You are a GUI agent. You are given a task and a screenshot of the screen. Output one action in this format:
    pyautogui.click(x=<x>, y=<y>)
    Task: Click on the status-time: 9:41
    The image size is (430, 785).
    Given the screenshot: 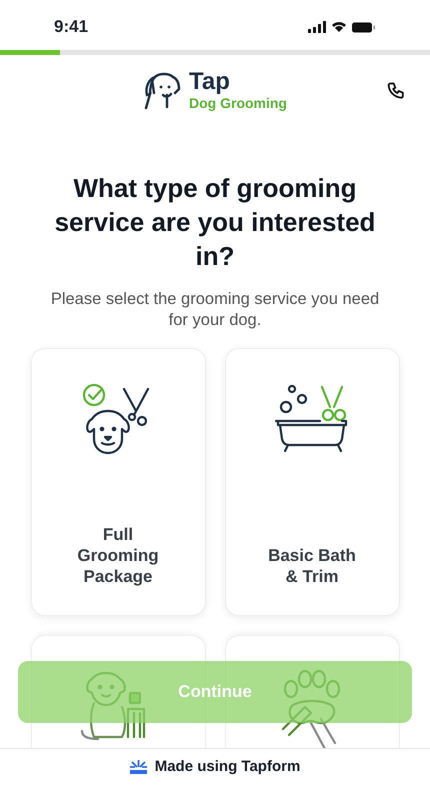 What is the action you would take?
    pyautogui.click(x=71, y=27)
    